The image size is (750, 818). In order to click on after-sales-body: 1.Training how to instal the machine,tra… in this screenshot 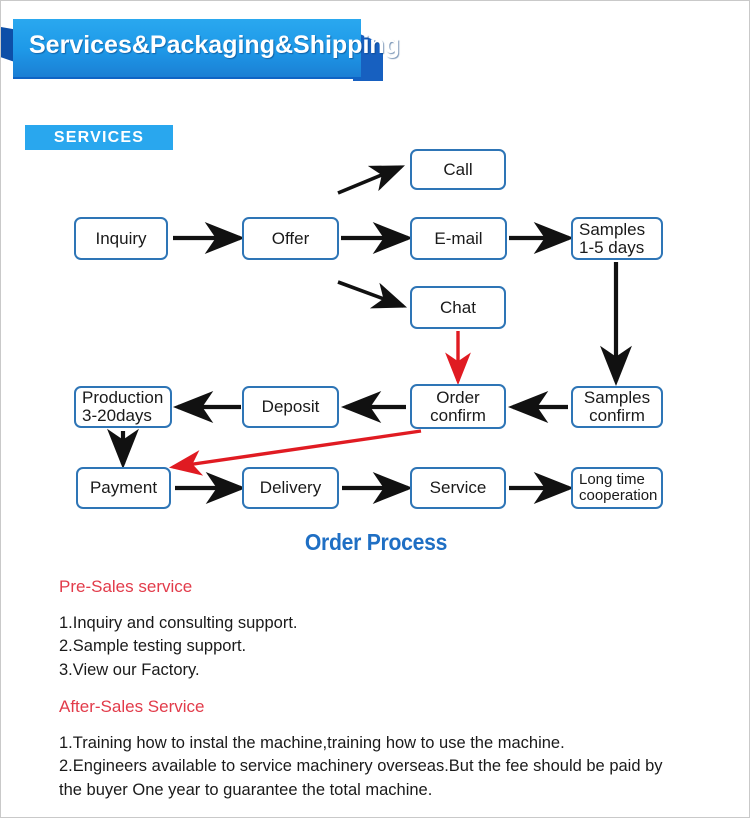, I will do `click(361, 766)`.